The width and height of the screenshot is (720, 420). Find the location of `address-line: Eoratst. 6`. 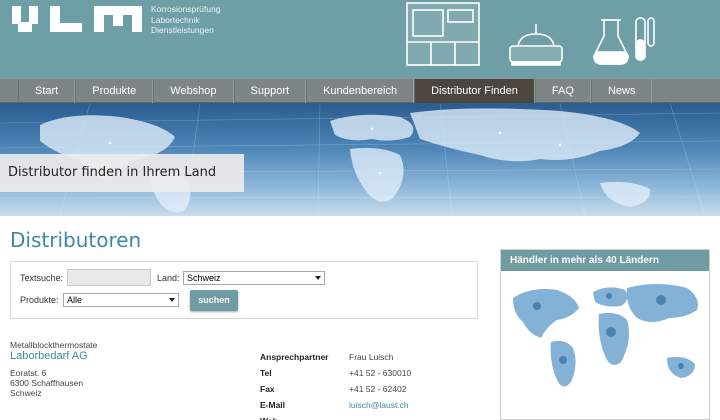

address-line: Eoratst. 6 is located at coordinates (28, 373).